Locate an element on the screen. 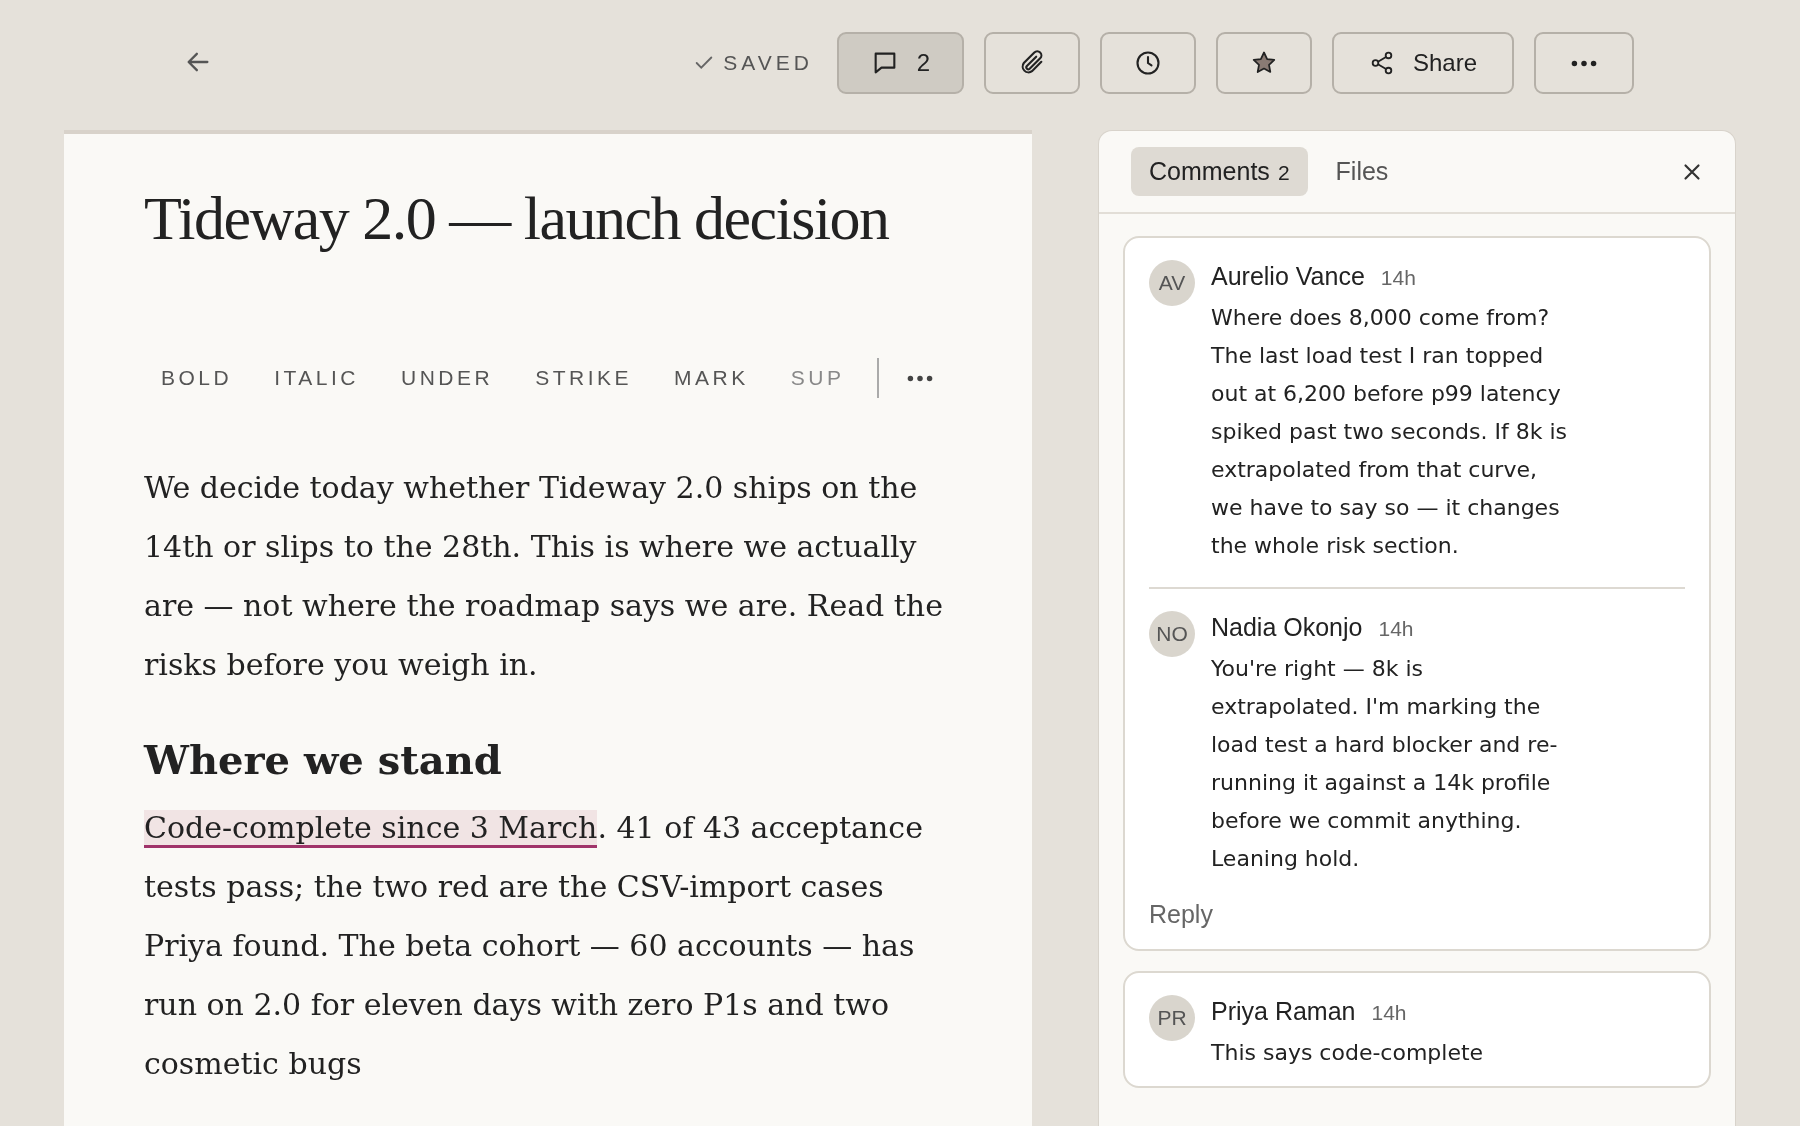 The height and width of the screenshot is (1126, 1800). star-button is located at coordinates (1264, 63).